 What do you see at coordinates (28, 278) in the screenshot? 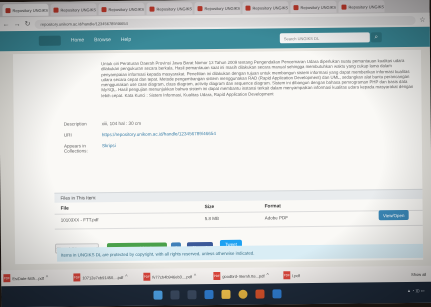
I see `download-name: EsiDate-Ntth...pdf` at bounding box center [28, 278].